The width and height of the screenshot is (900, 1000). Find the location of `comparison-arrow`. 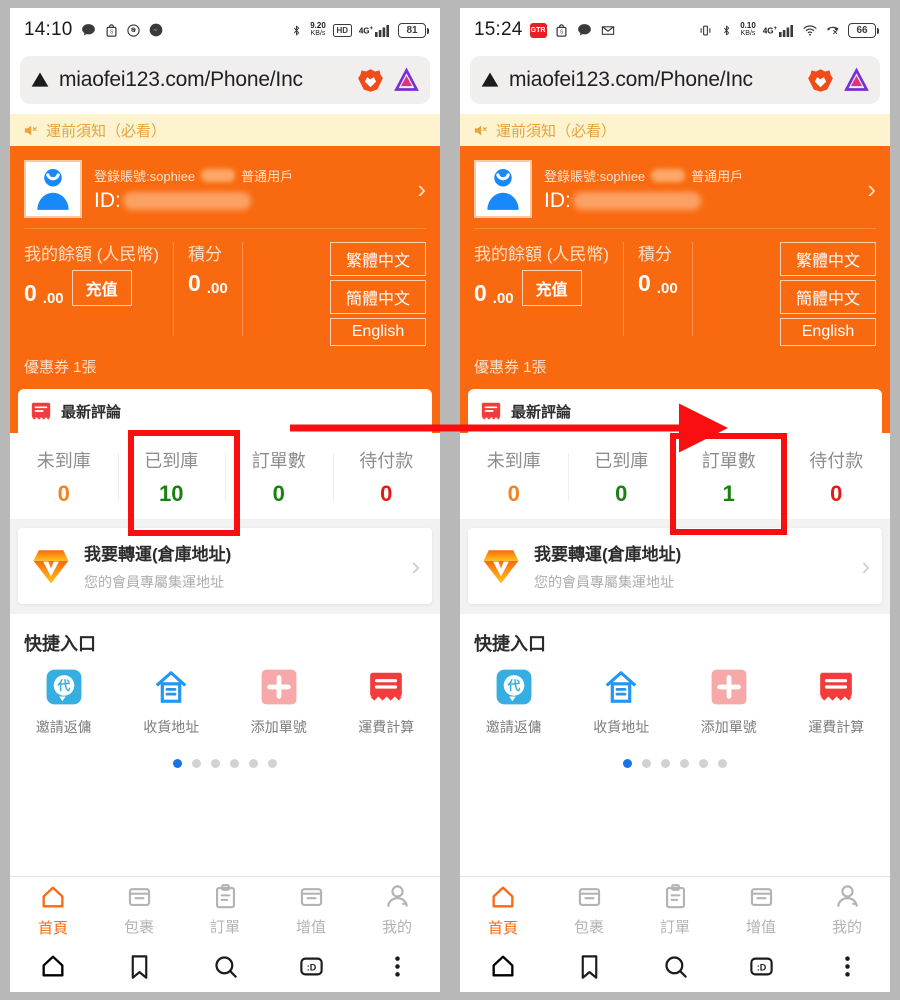

comparison-arrow is located at coordinates (509, 428).